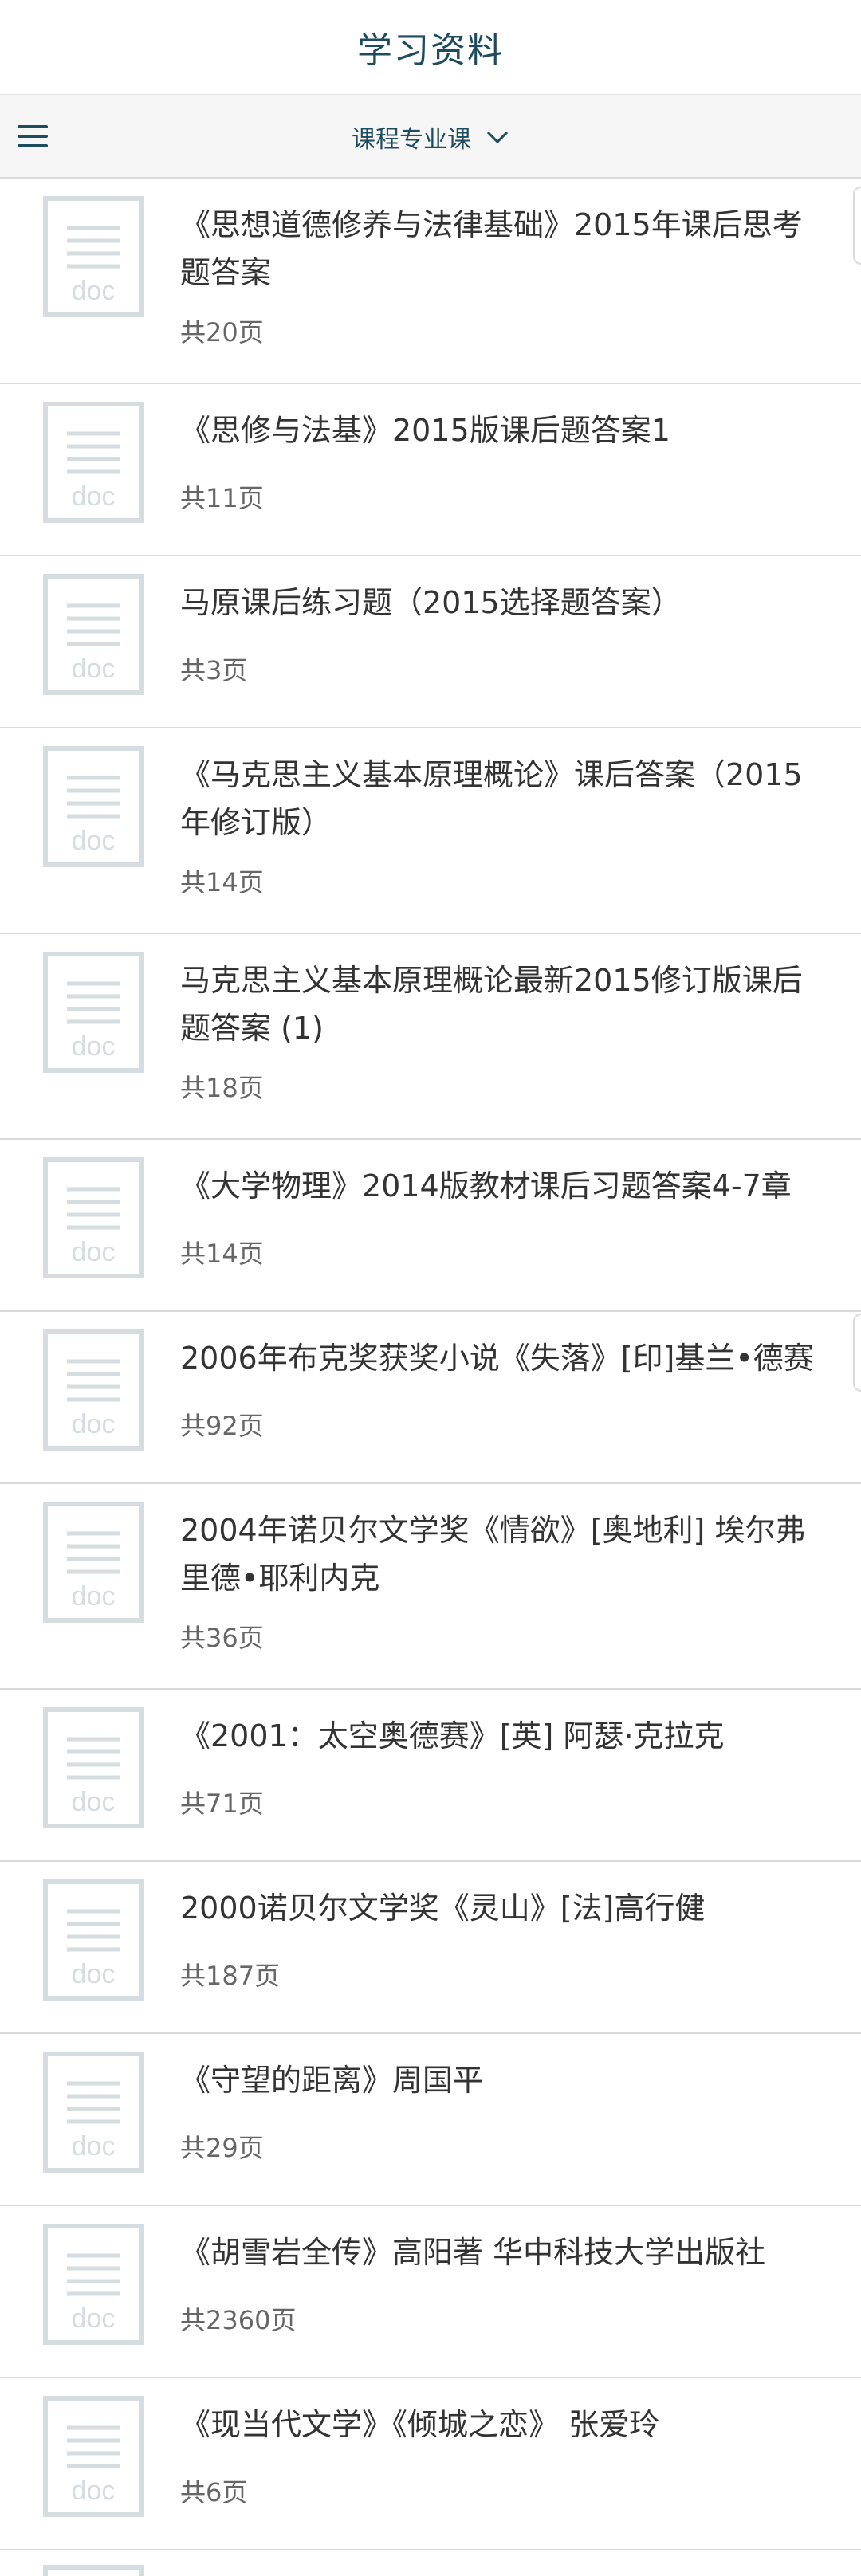  What do you see at coordinates (452, 1735) in the screenshot?
I see `document-title: 《2001：太空奥德赛》[英] 阿瑟·克拉克` at bounding box center [452, 1735].